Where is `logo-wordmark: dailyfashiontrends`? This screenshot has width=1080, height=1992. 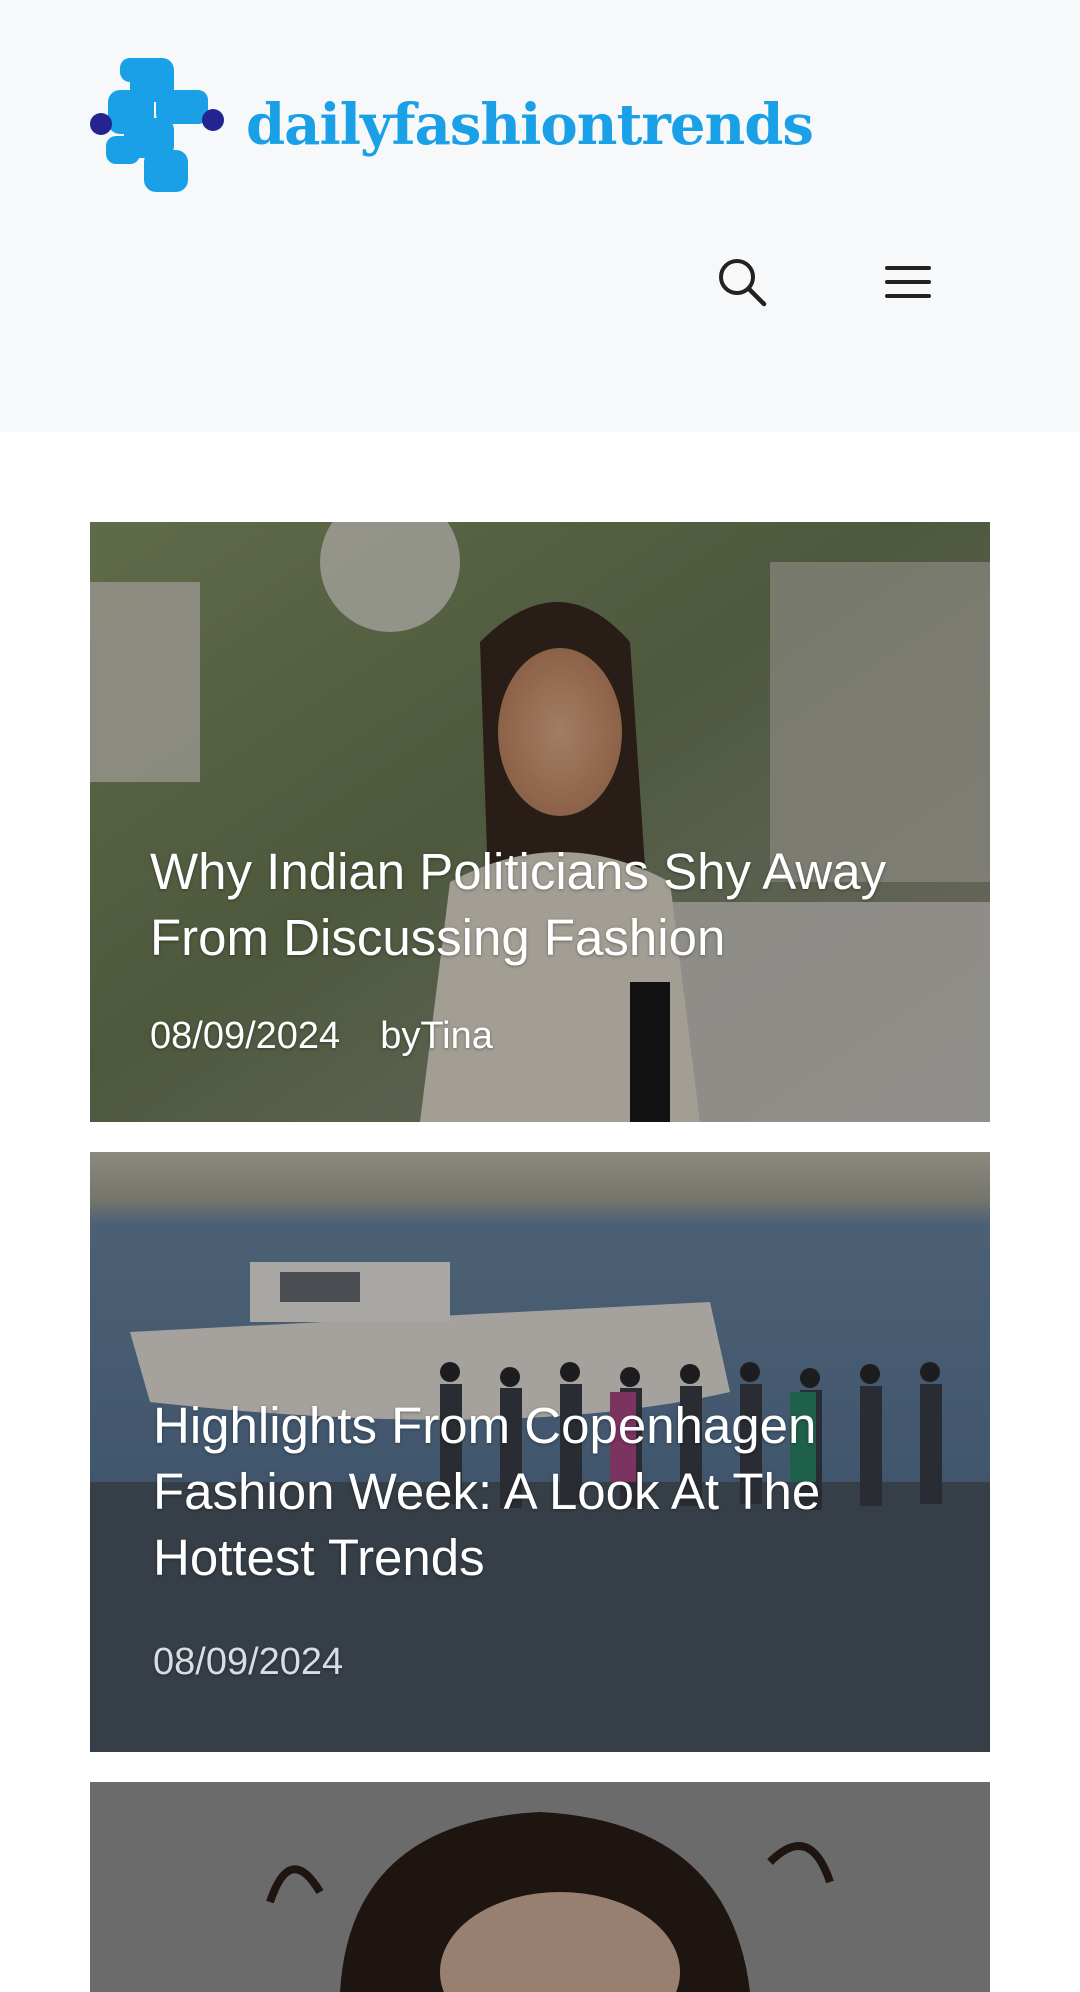
logo-wordmark: dailyfashiontrends is located at coordinates (530, 125).